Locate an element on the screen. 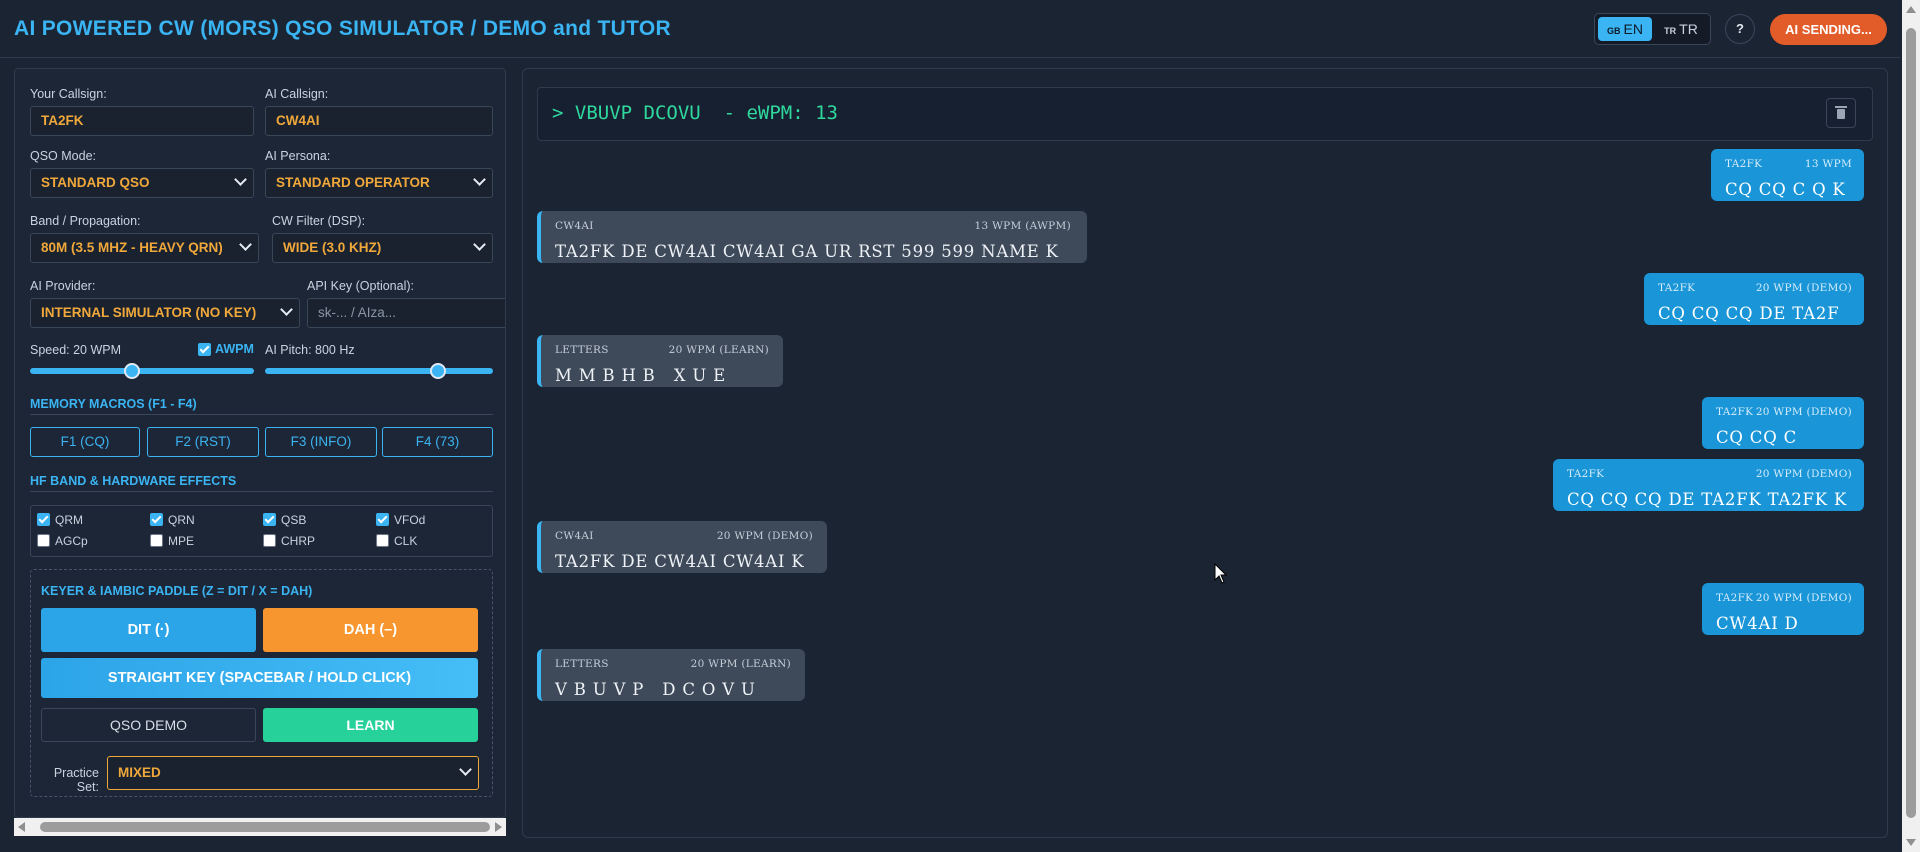 The width and height of the screenshot is (1920, 852). horizontal-scrollbar is located at coordinates (260, 827).